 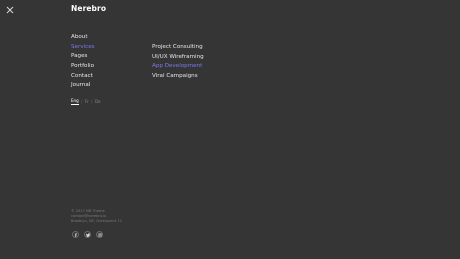 I want to click on language-switcher: Eng / Fr / De, so click(x=86, y=101).